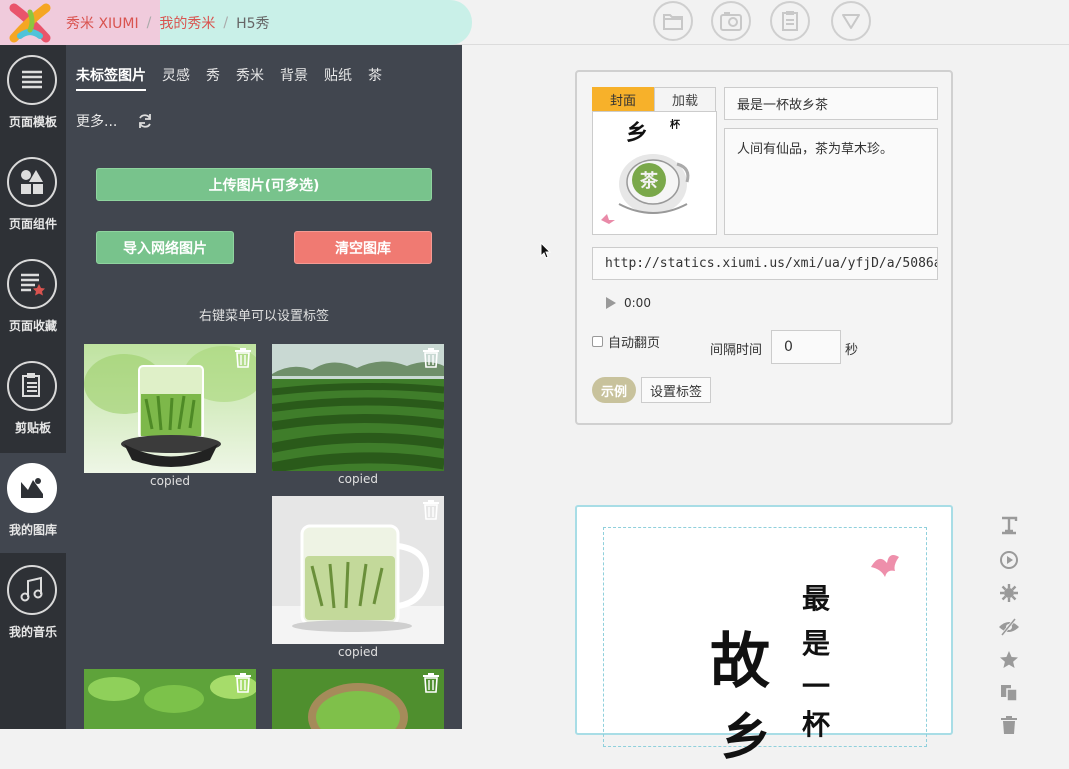 Image resolution: width=1069 pixels, height=769 pixels. I want to click on flower-icon, so click(885, 566).